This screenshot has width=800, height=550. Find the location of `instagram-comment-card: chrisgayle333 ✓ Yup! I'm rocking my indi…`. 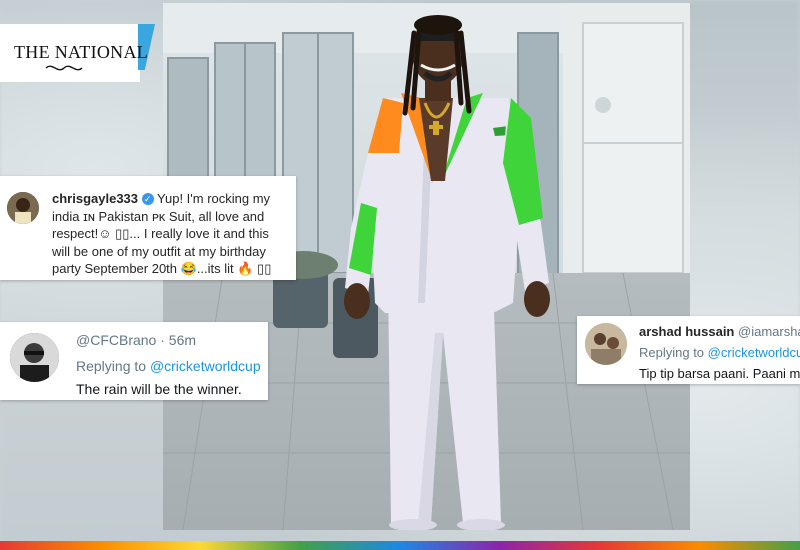

instagram-comment-card: chrisgayle333 ✓ Yup! I'm rocking my indi… is located at coordinates (148, 228).